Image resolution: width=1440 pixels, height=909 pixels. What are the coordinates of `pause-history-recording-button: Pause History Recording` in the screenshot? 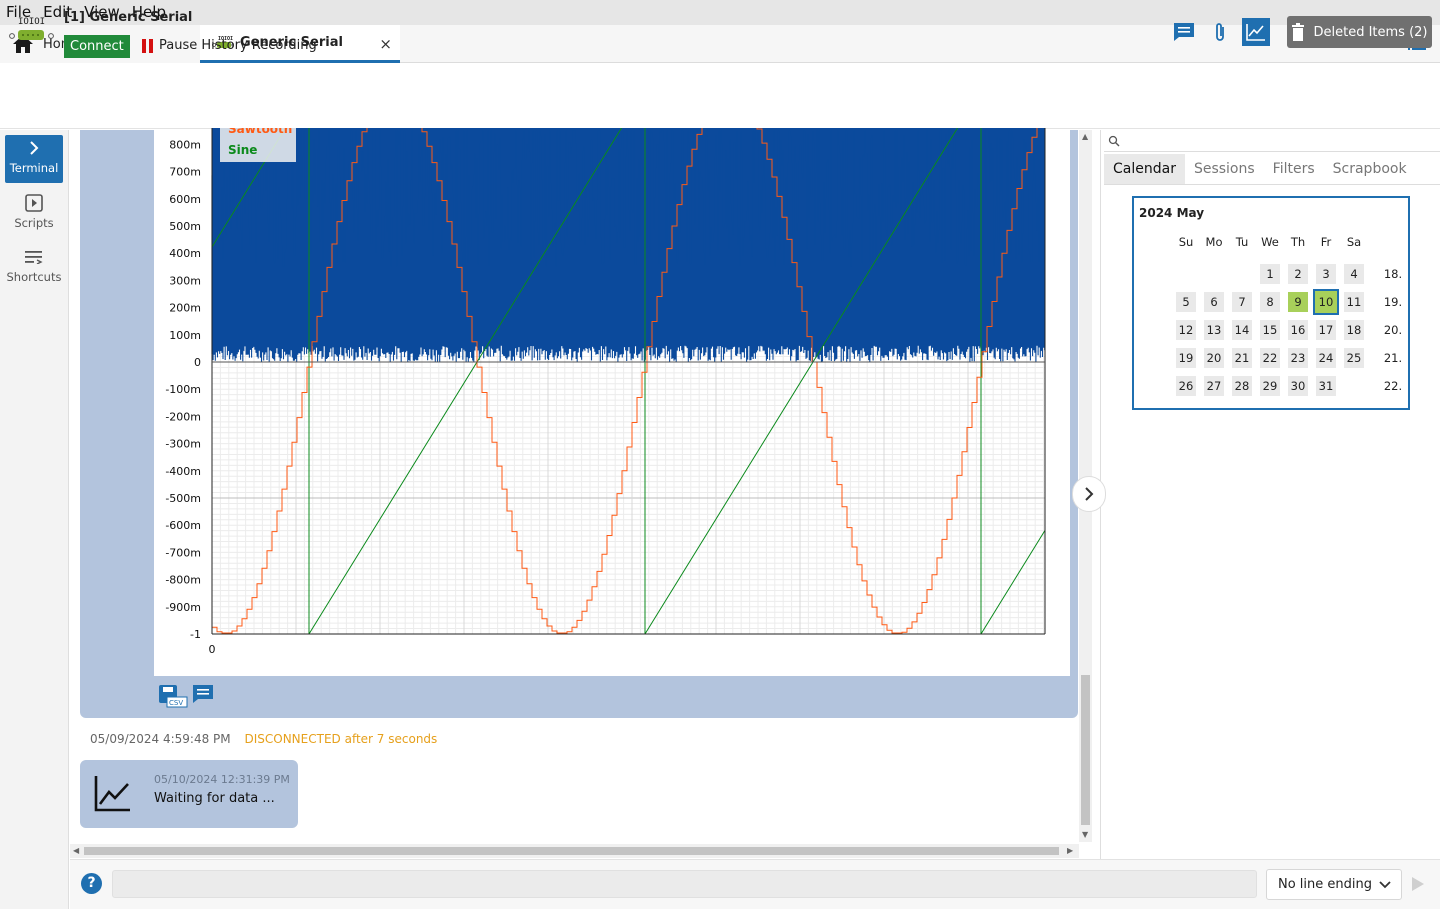 It's located at (229, 45).